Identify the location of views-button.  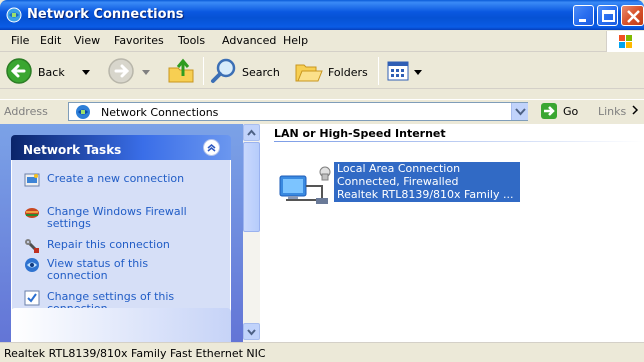
(406, 71).